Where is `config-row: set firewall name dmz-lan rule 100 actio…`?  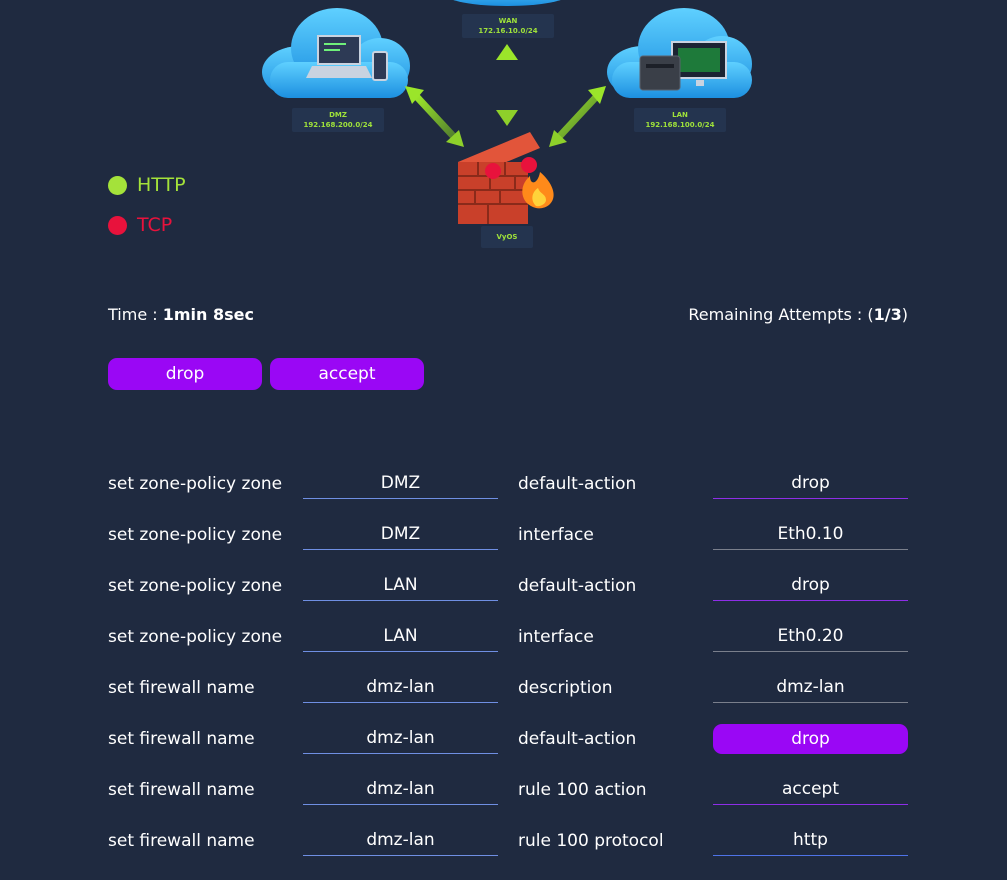 config-row: set firewall name dmz-lan rule 100 actio… is located at coordinates (503, 790).